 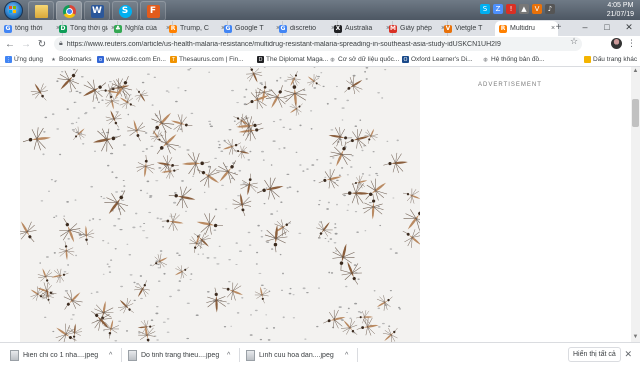 What do you see at coordinates (75, 59) in the screenshot?
I see `bookmark-label: Bookmarks` at bounding box center [75, 59].